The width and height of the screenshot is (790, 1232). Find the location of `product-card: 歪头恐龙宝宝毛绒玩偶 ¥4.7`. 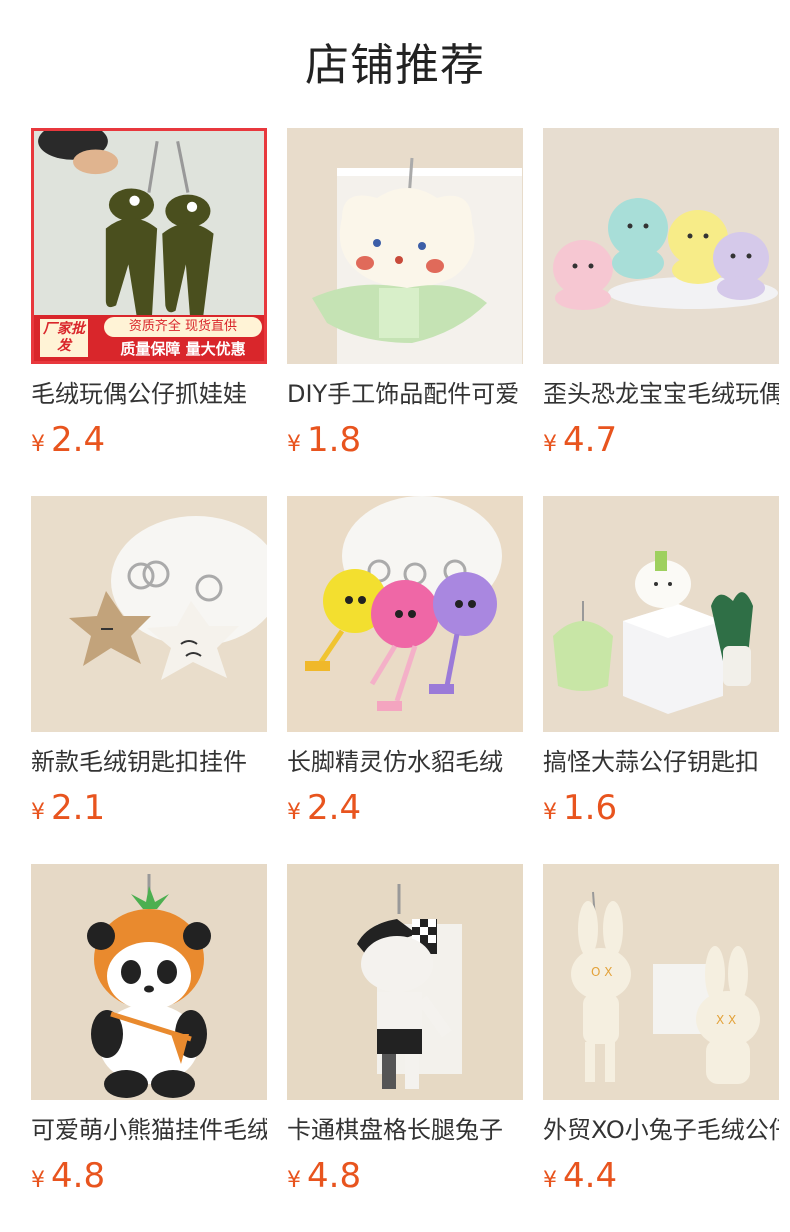

product-card: 歪头恐龙宝宝毛绒玩偶 ¥4.7 is located at coordinates (661, 294).